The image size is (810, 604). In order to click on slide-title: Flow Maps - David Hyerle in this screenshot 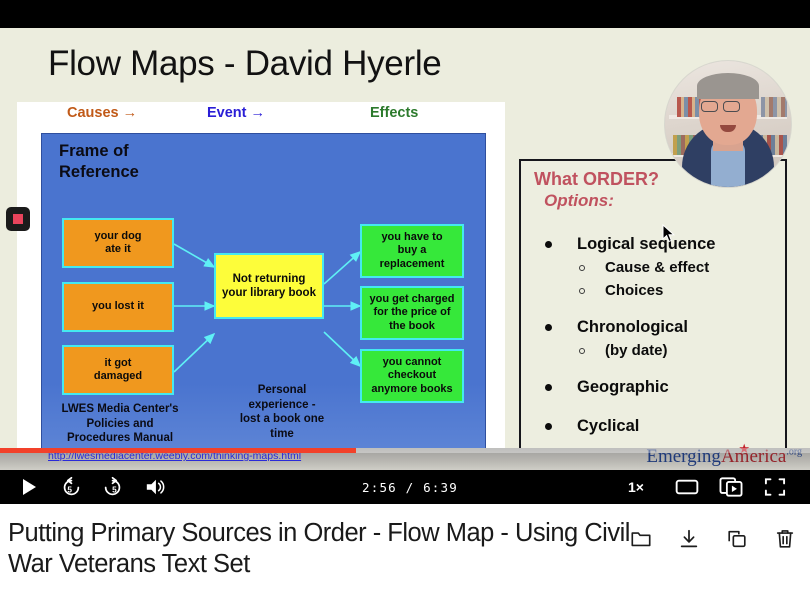, I will do `click(245, 63)`.